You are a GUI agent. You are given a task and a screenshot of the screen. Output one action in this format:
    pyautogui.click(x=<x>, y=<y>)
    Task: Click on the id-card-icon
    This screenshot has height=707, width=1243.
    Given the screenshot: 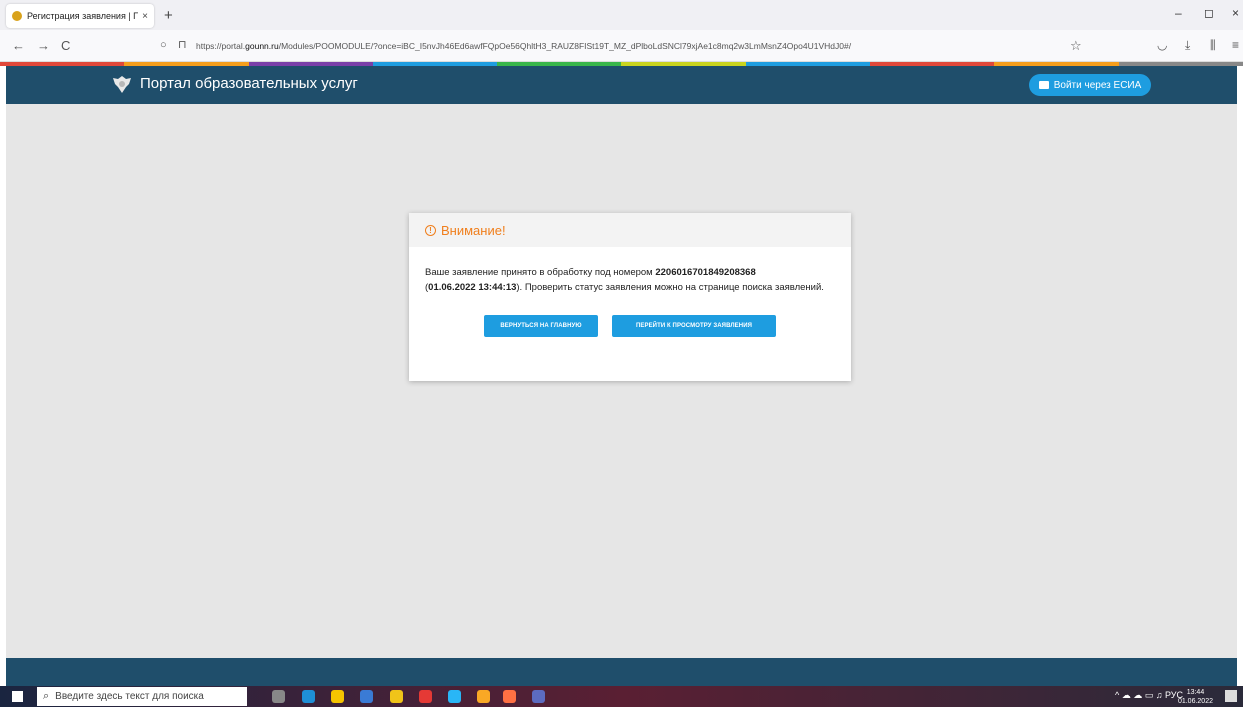 What is the action you would take?
    pyautogui.click(x=1043, y=85)
    